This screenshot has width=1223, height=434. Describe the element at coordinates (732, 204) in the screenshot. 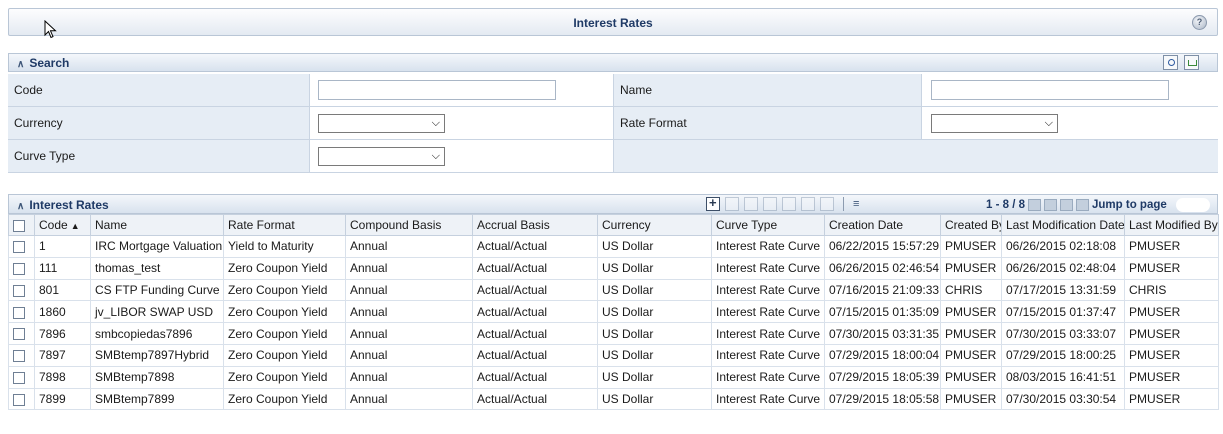

I see `view-icon` at that location.